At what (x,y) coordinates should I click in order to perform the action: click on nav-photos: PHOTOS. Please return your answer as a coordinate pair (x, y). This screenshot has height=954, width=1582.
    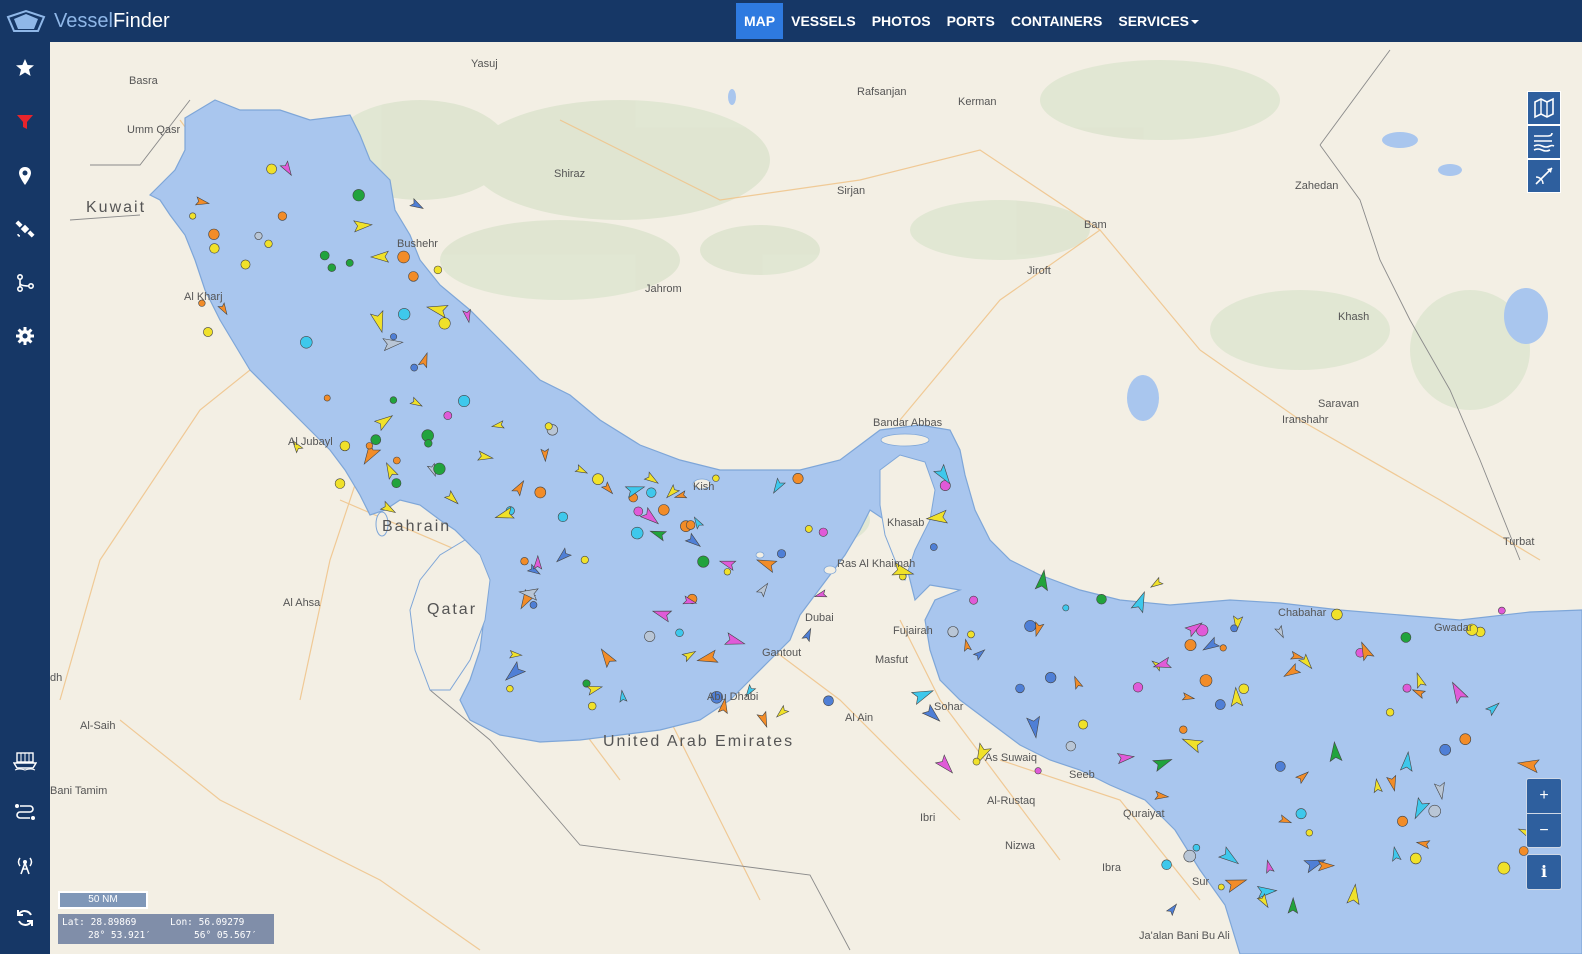
    Looking at the image, I should click on (901, 21).